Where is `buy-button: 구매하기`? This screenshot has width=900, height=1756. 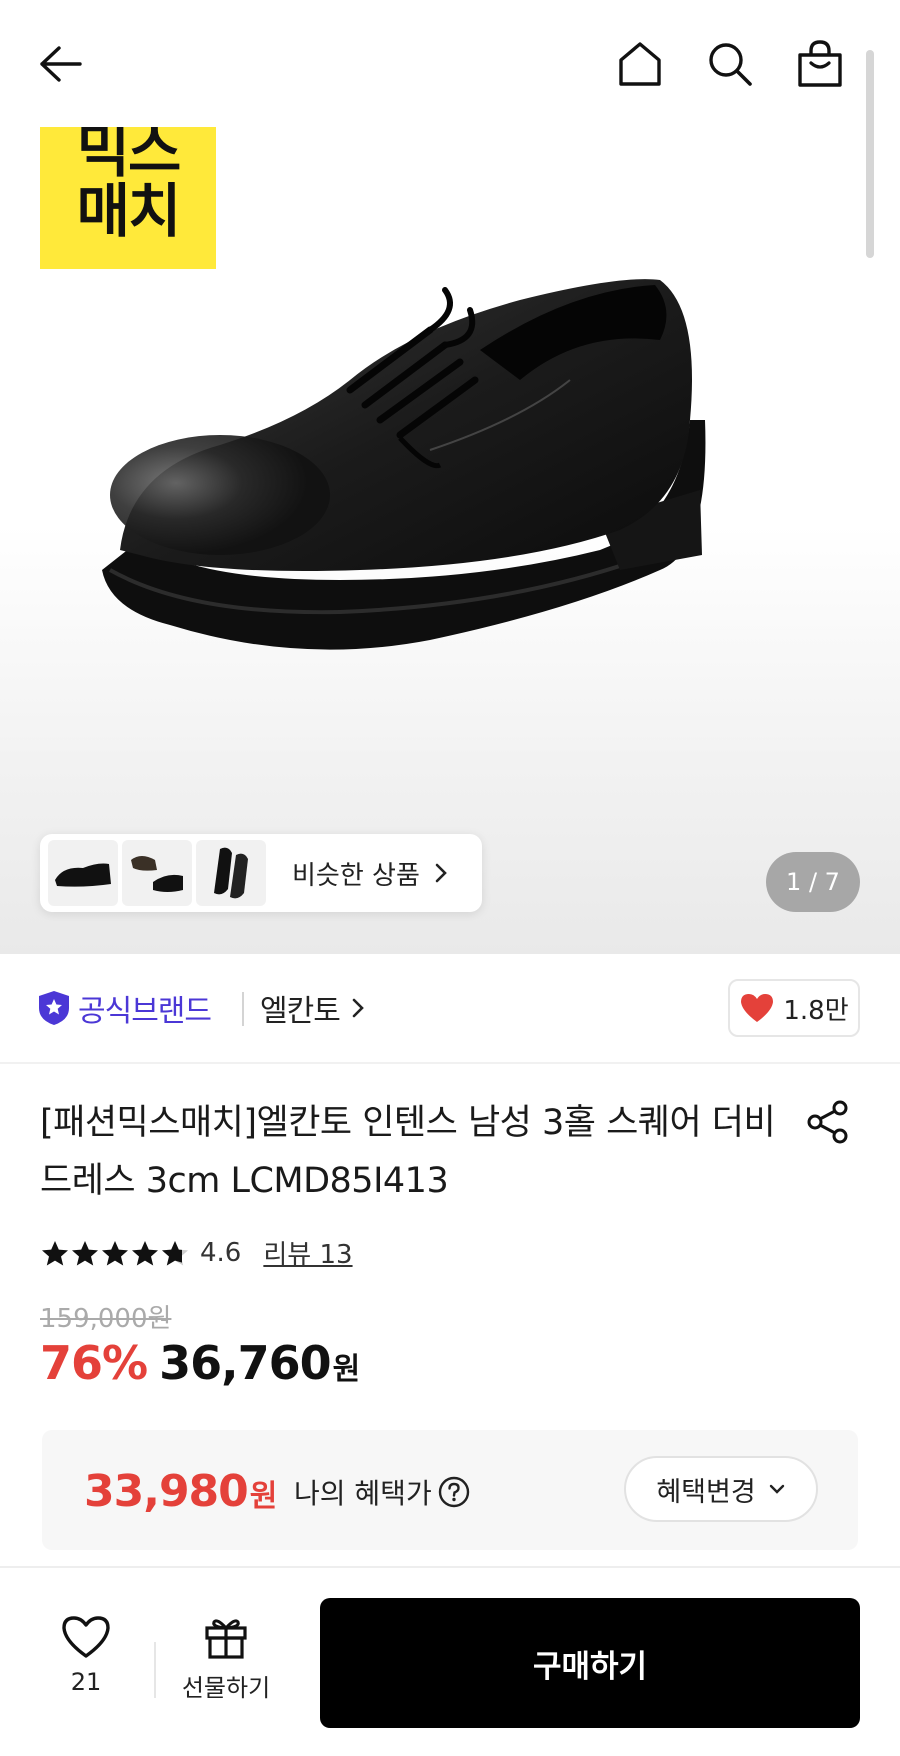 buy-button: 구매하기 is located at coordinates (590, 1663).